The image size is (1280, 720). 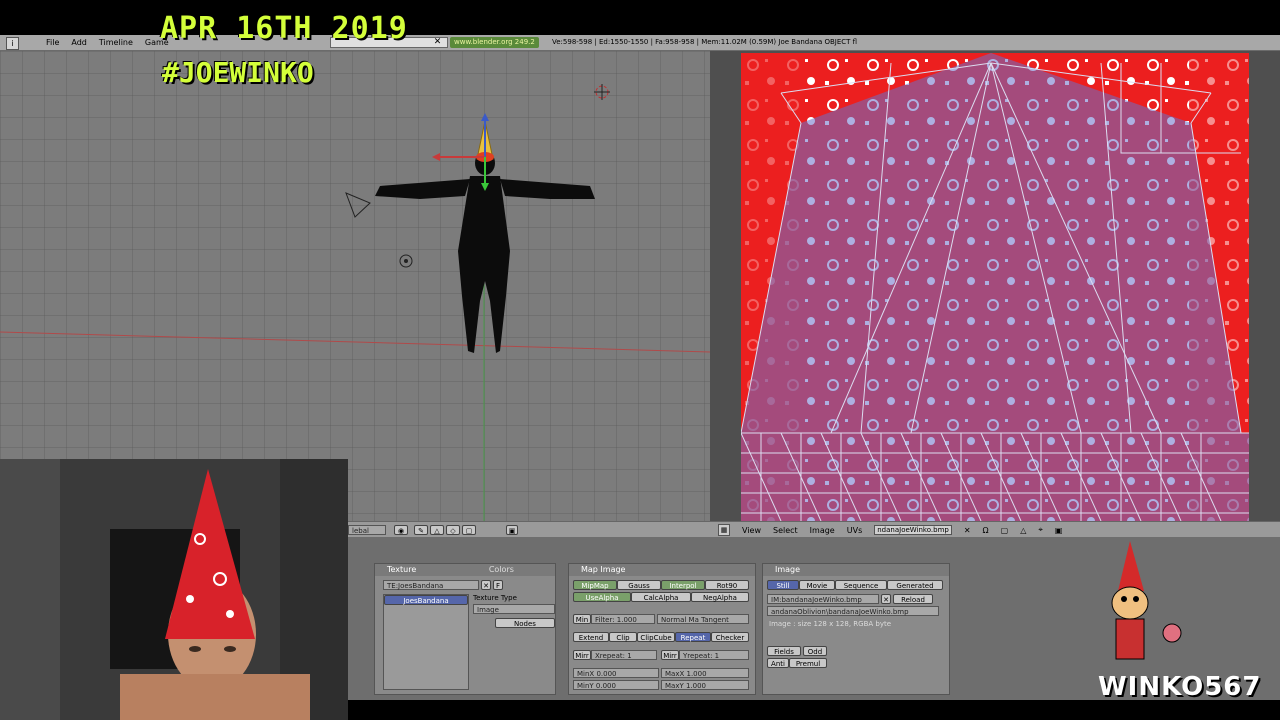 What do you see at coordinates (714, 655) in the screenshot?
I see `yrepeat-field: Yrepeat: 1` at bounding box center [714, 655].